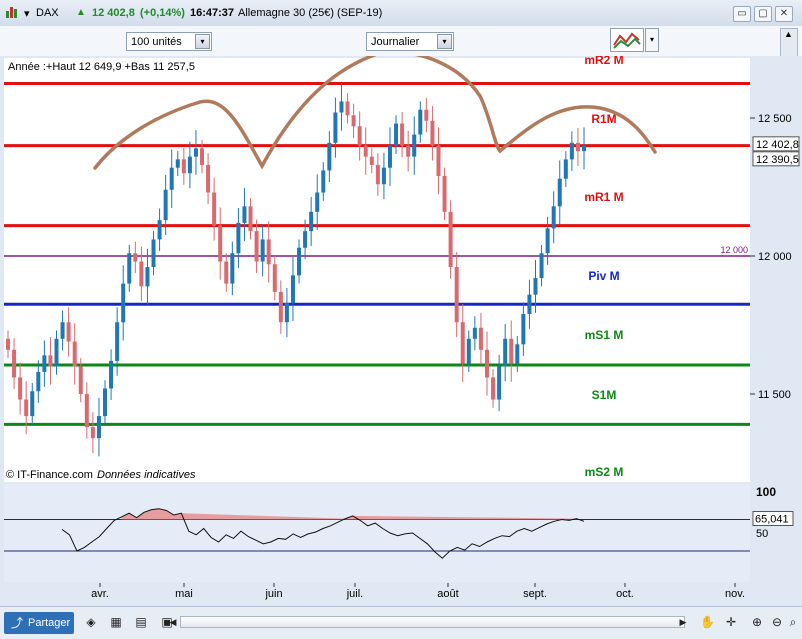 This screenshot has height=639, width=802. What do you see at coordinates (146, 475) in the screenshot?
I see `data-disclaimer: Données indicatives` at bounding box center [146, 475].